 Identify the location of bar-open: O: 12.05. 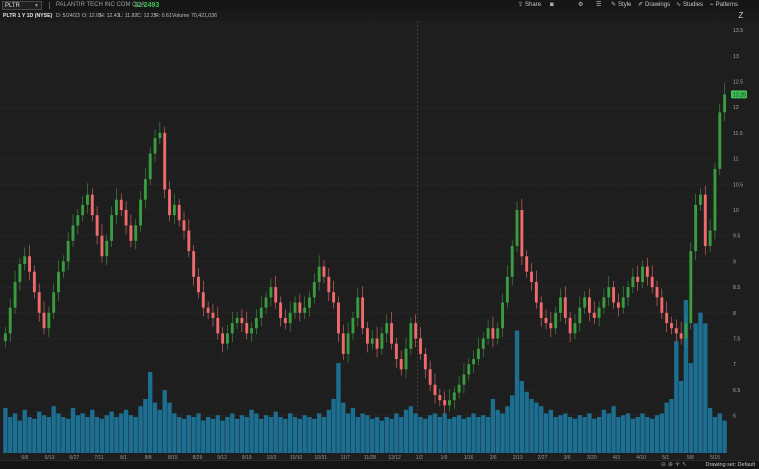
(92, 16).